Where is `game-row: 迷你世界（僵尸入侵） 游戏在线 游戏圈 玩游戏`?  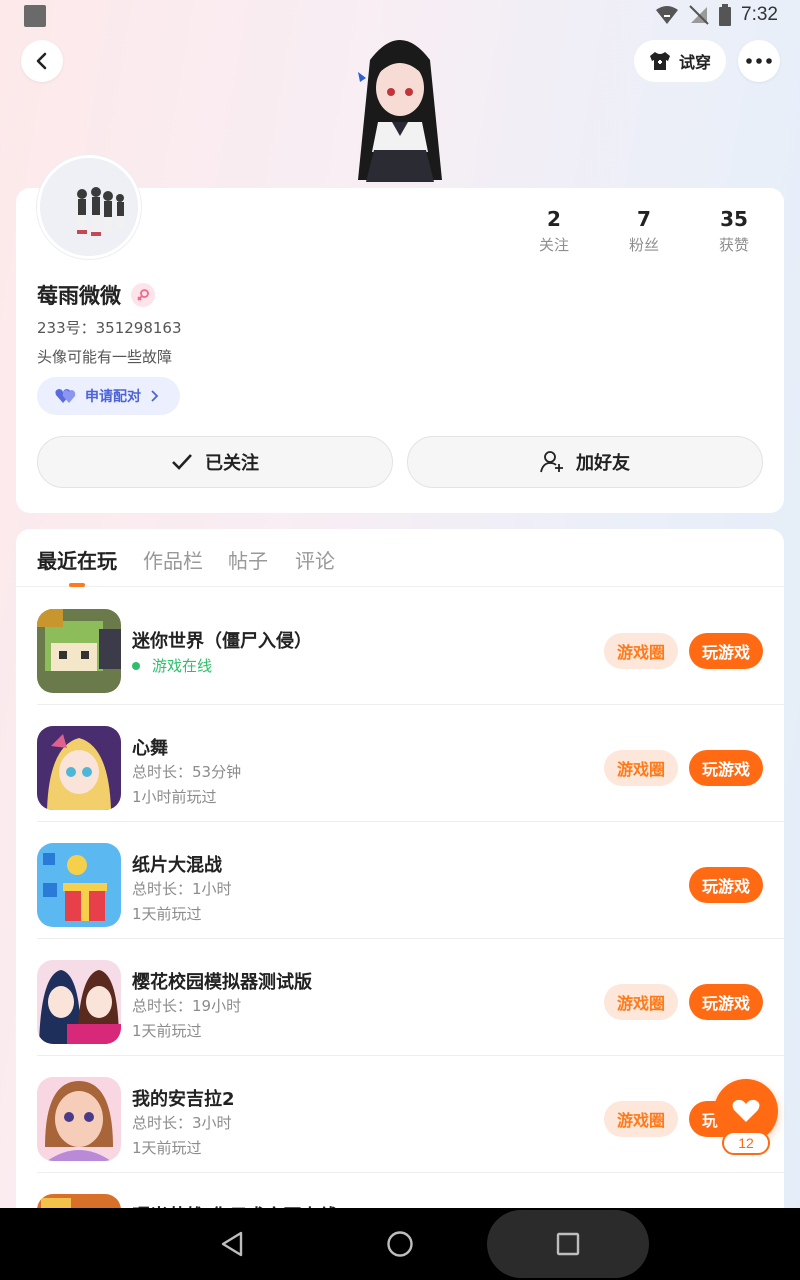 game-row: 迷你世界（僵尸入侵） 游戏在线 游戏圈 玩游戏 is located at coordinates (410, 646).